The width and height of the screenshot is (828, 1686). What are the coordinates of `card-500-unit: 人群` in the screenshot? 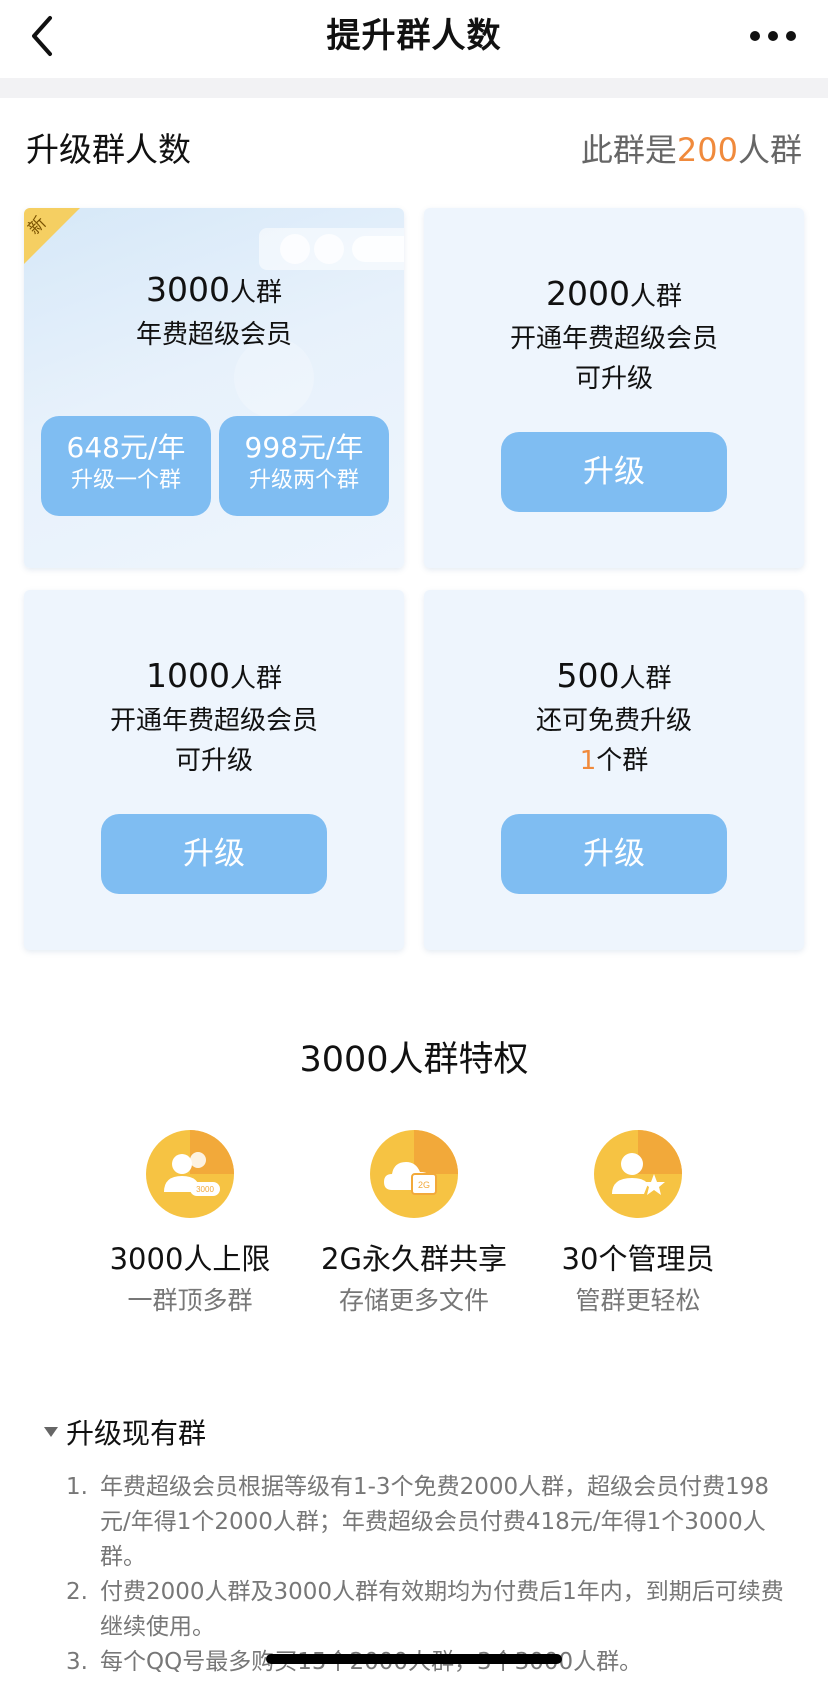 It's located at (645, 679).